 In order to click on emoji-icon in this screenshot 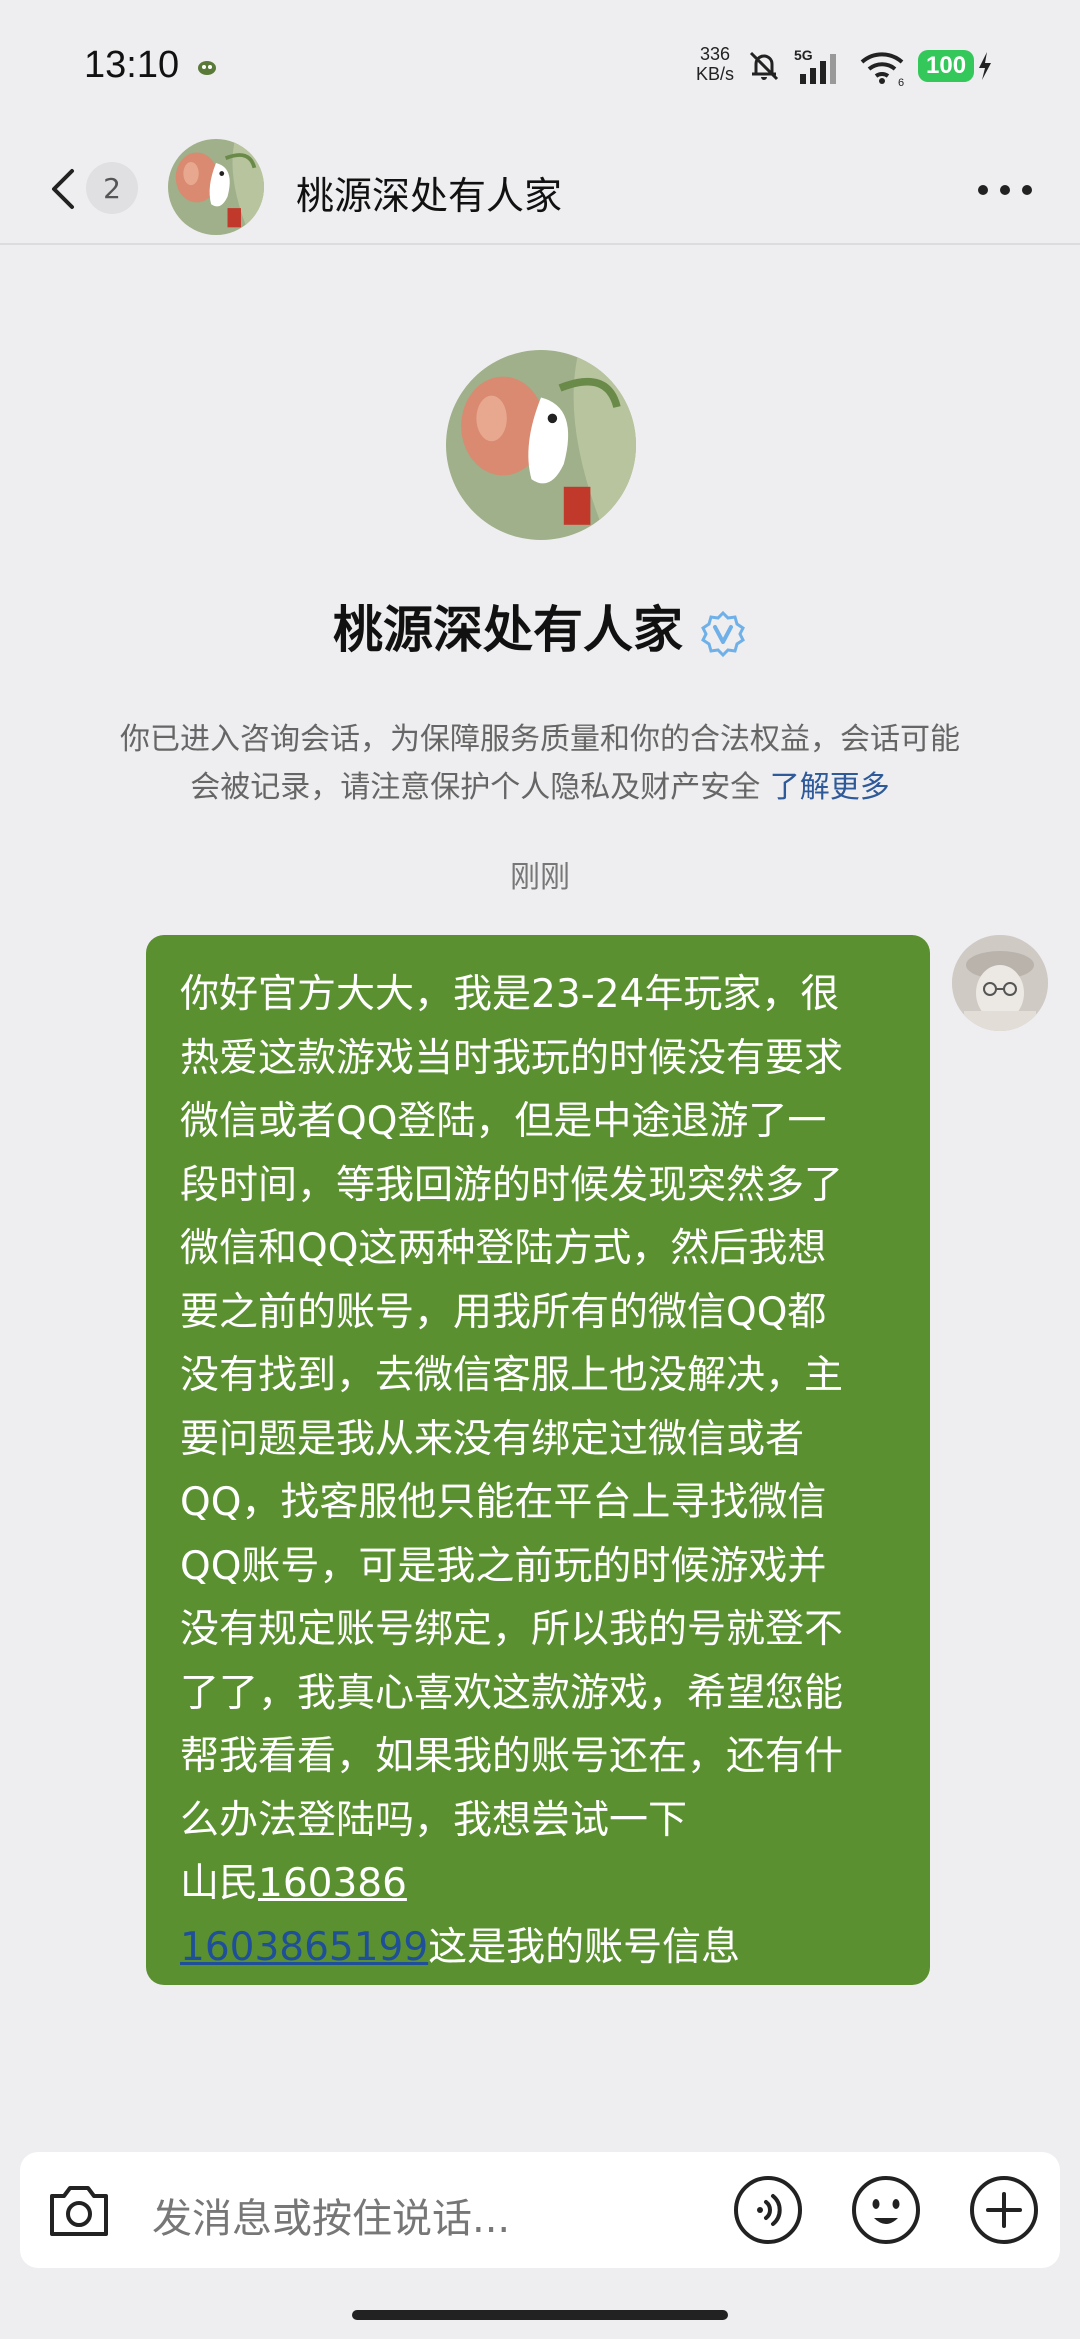, I will do `click(886, 2210)`.